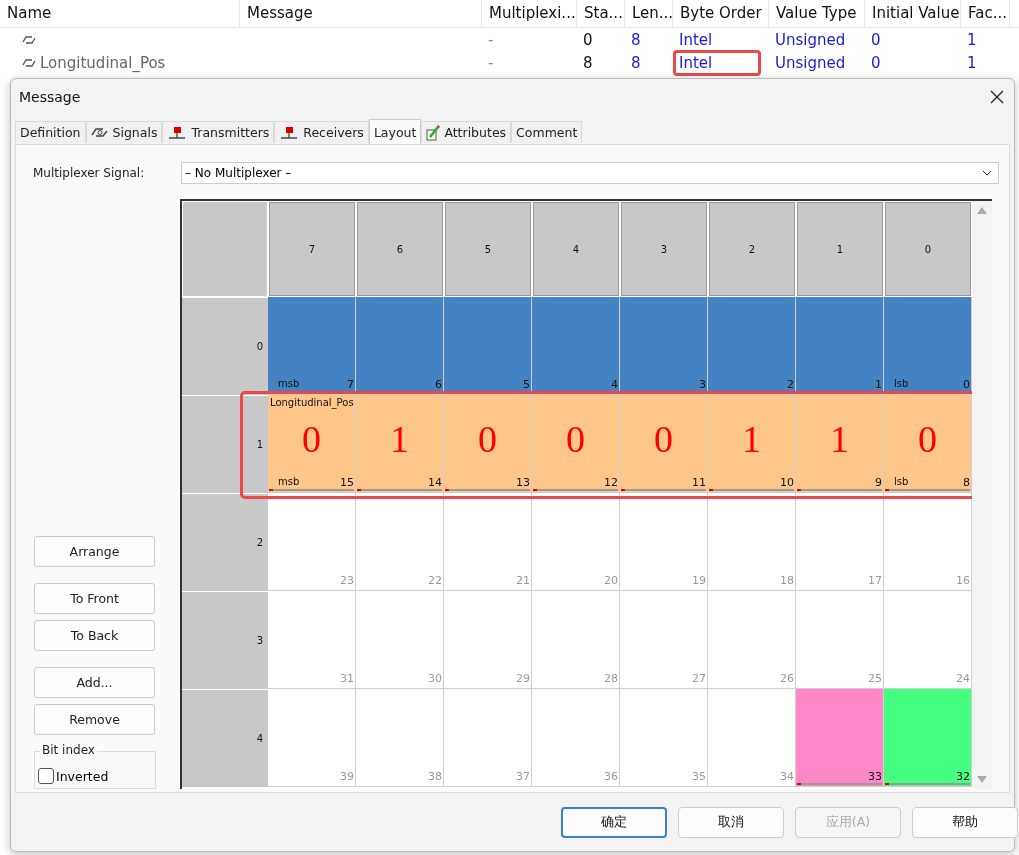  Describe the element at coordinates (817, 13) in the screenshot. I see `column-header: Value Type` at that location.